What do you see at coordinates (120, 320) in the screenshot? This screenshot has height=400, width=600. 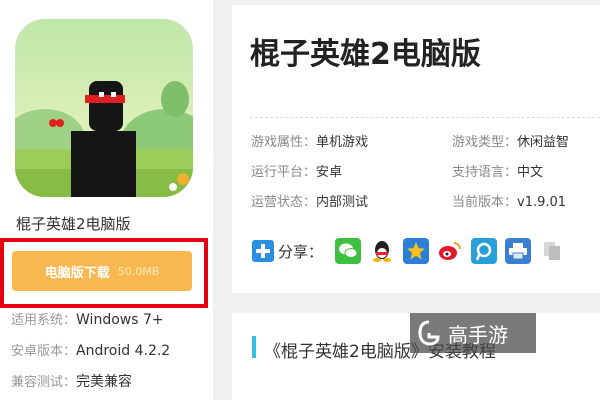 I see `spec-value: Windows 7+` at bounding box center [120, 320].